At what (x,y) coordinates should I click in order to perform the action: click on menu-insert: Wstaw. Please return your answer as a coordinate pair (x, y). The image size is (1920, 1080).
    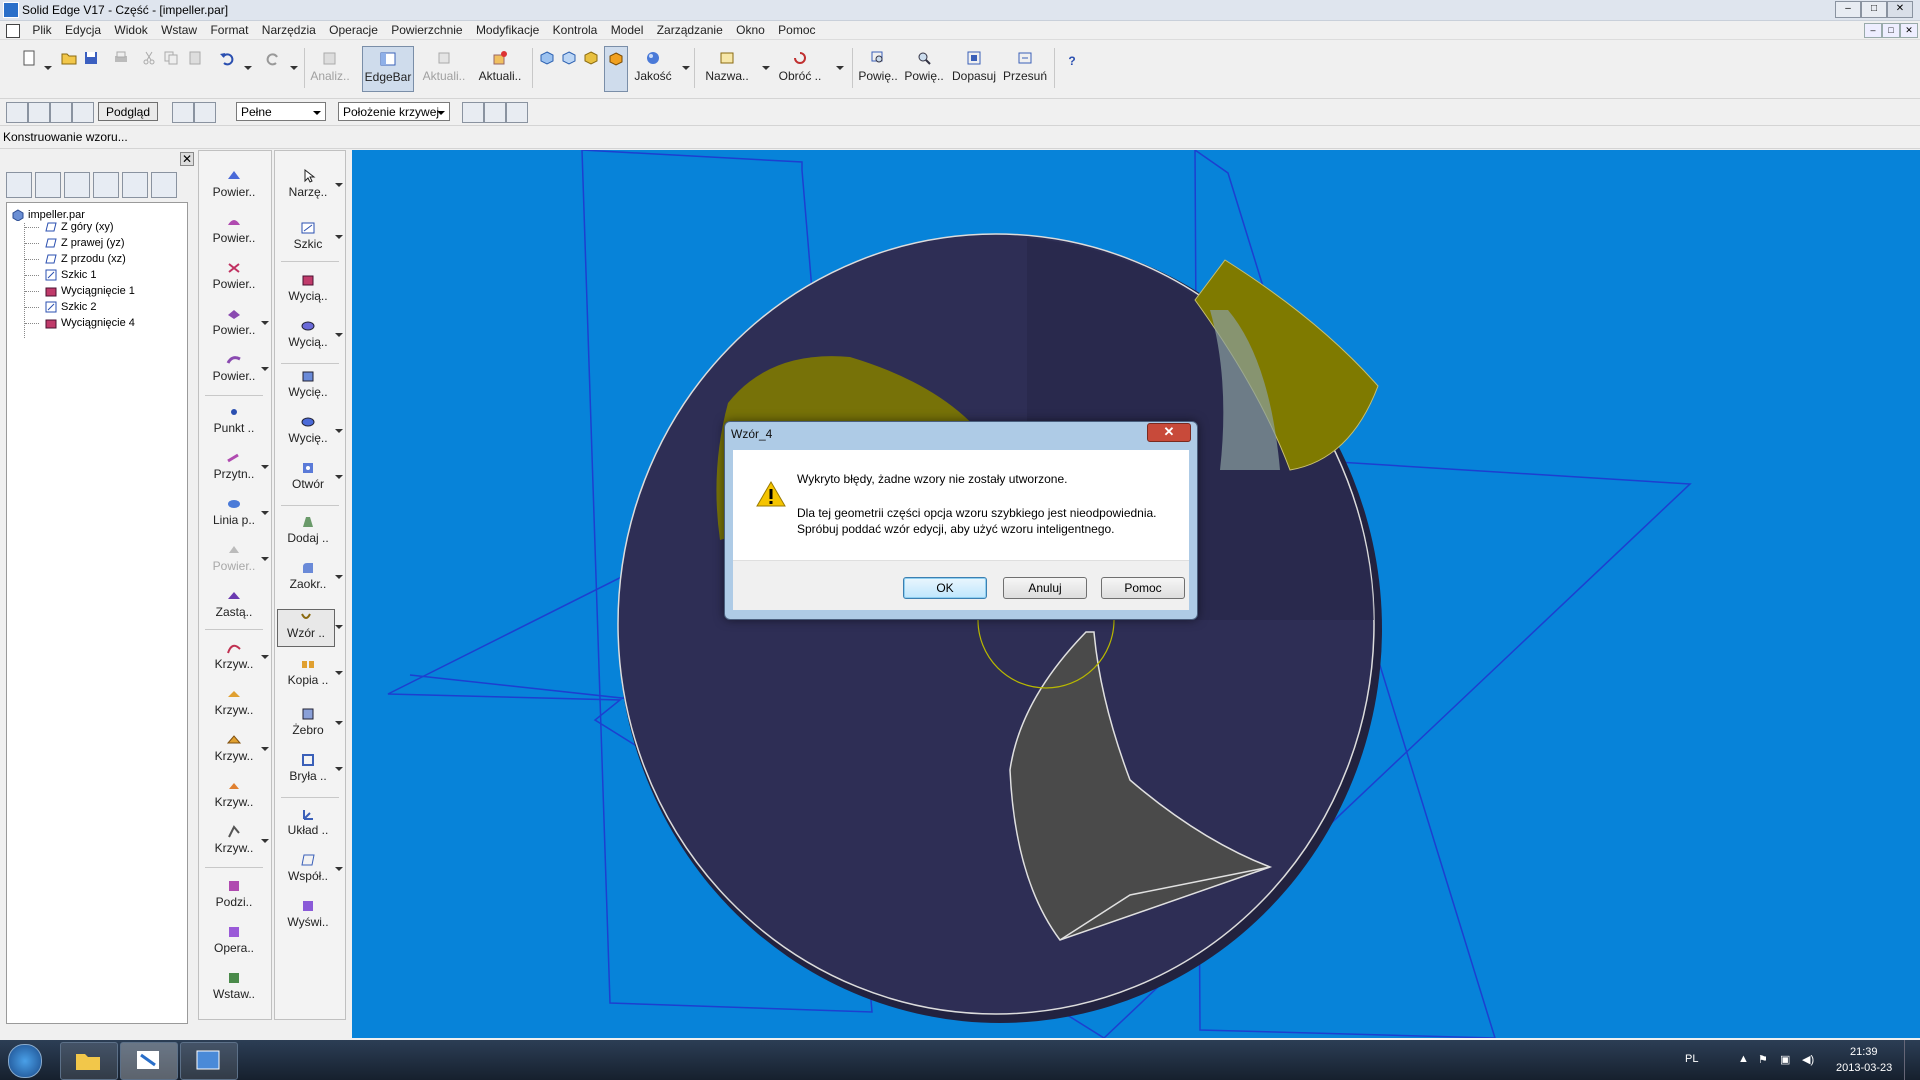
    Looking at the image, I should click on (179, 30).